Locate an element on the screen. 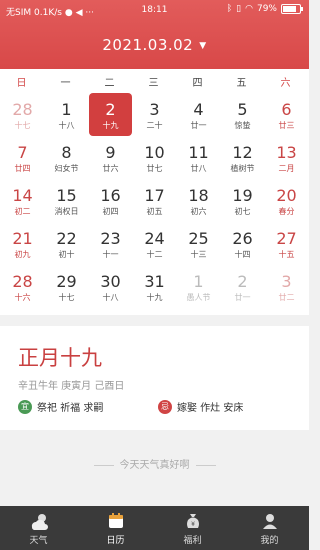 This screenshot has width=320, height=550. yi-badge: 宜 is located at coordinates (25, 406).